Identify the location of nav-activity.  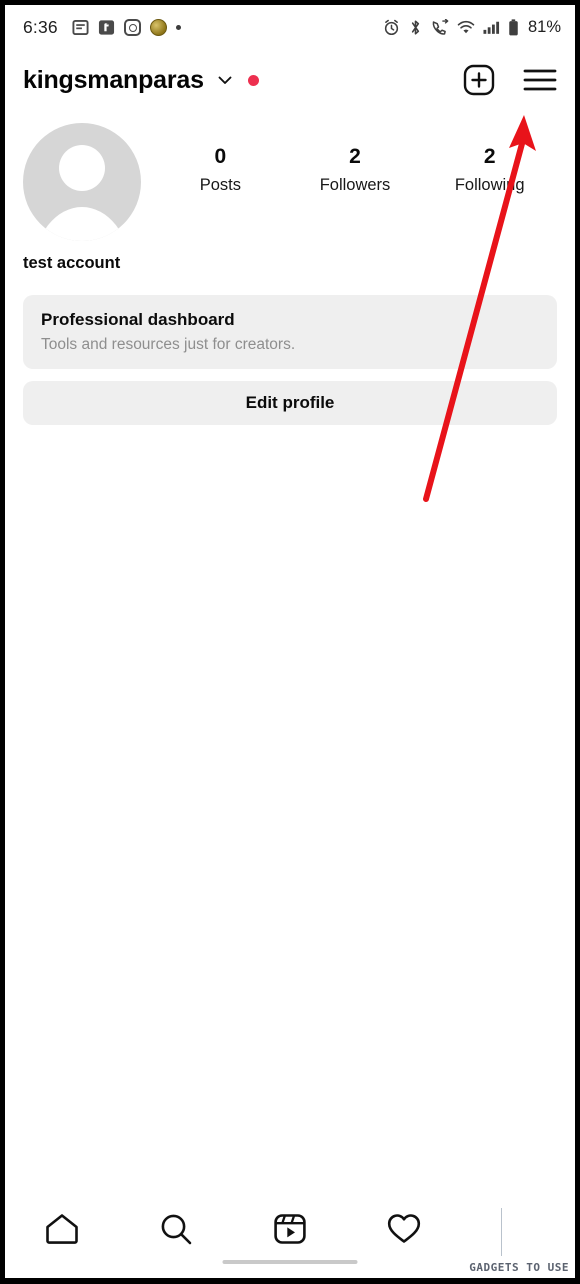
(404, 1231).